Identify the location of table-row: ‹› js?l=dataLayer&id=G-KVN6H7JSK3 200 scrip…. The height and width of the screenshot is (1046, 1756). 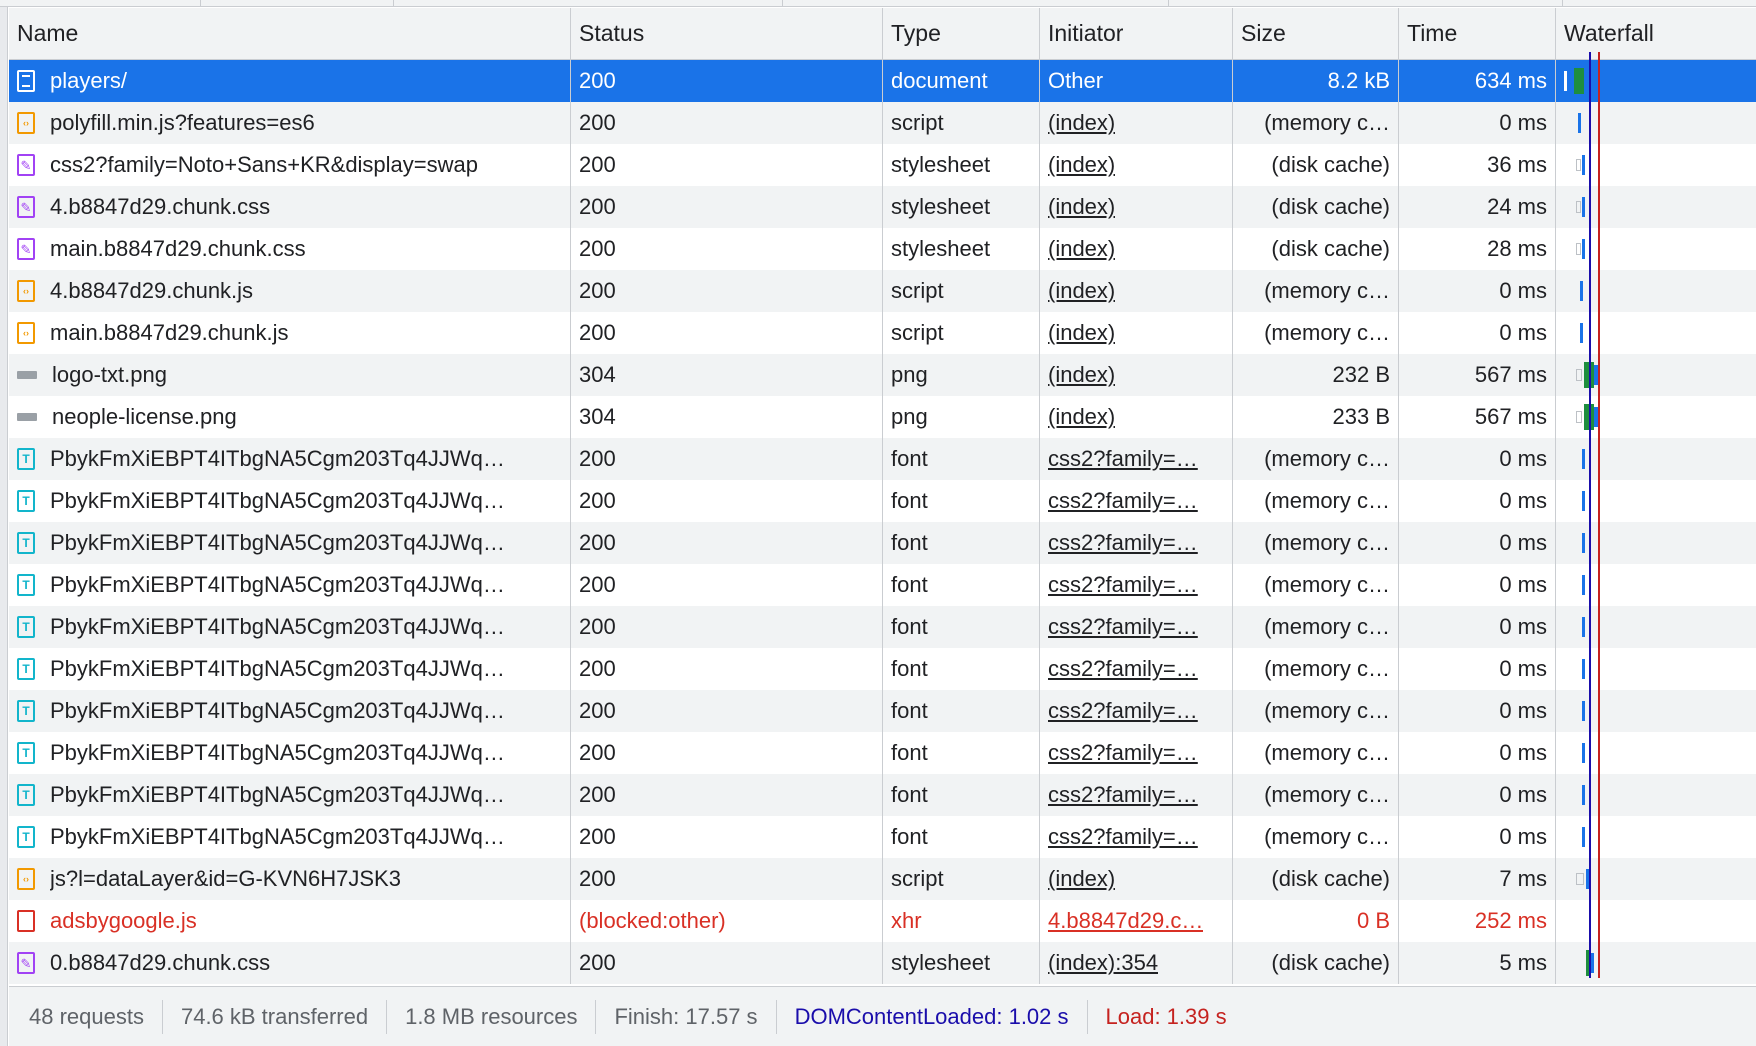
(882, 879).